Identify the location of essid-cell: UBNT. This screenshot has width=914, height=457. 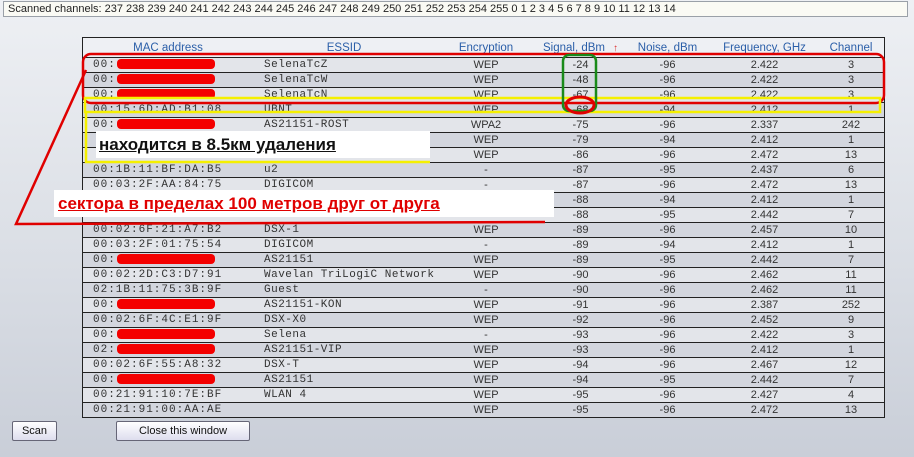
(344, 110).